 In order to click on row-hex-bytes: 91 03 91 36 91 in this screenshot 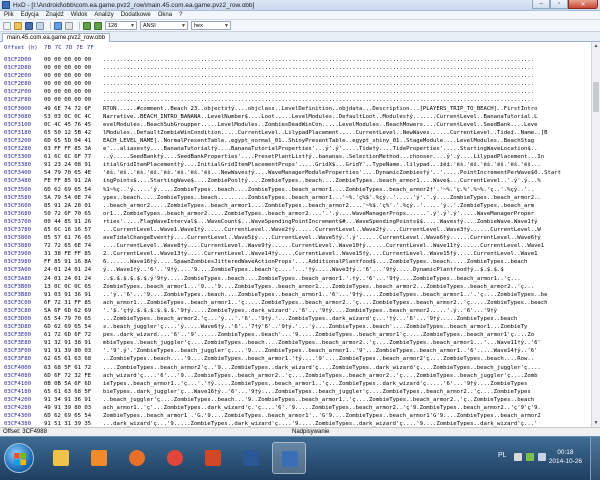, I will do `click(67, 295)`.